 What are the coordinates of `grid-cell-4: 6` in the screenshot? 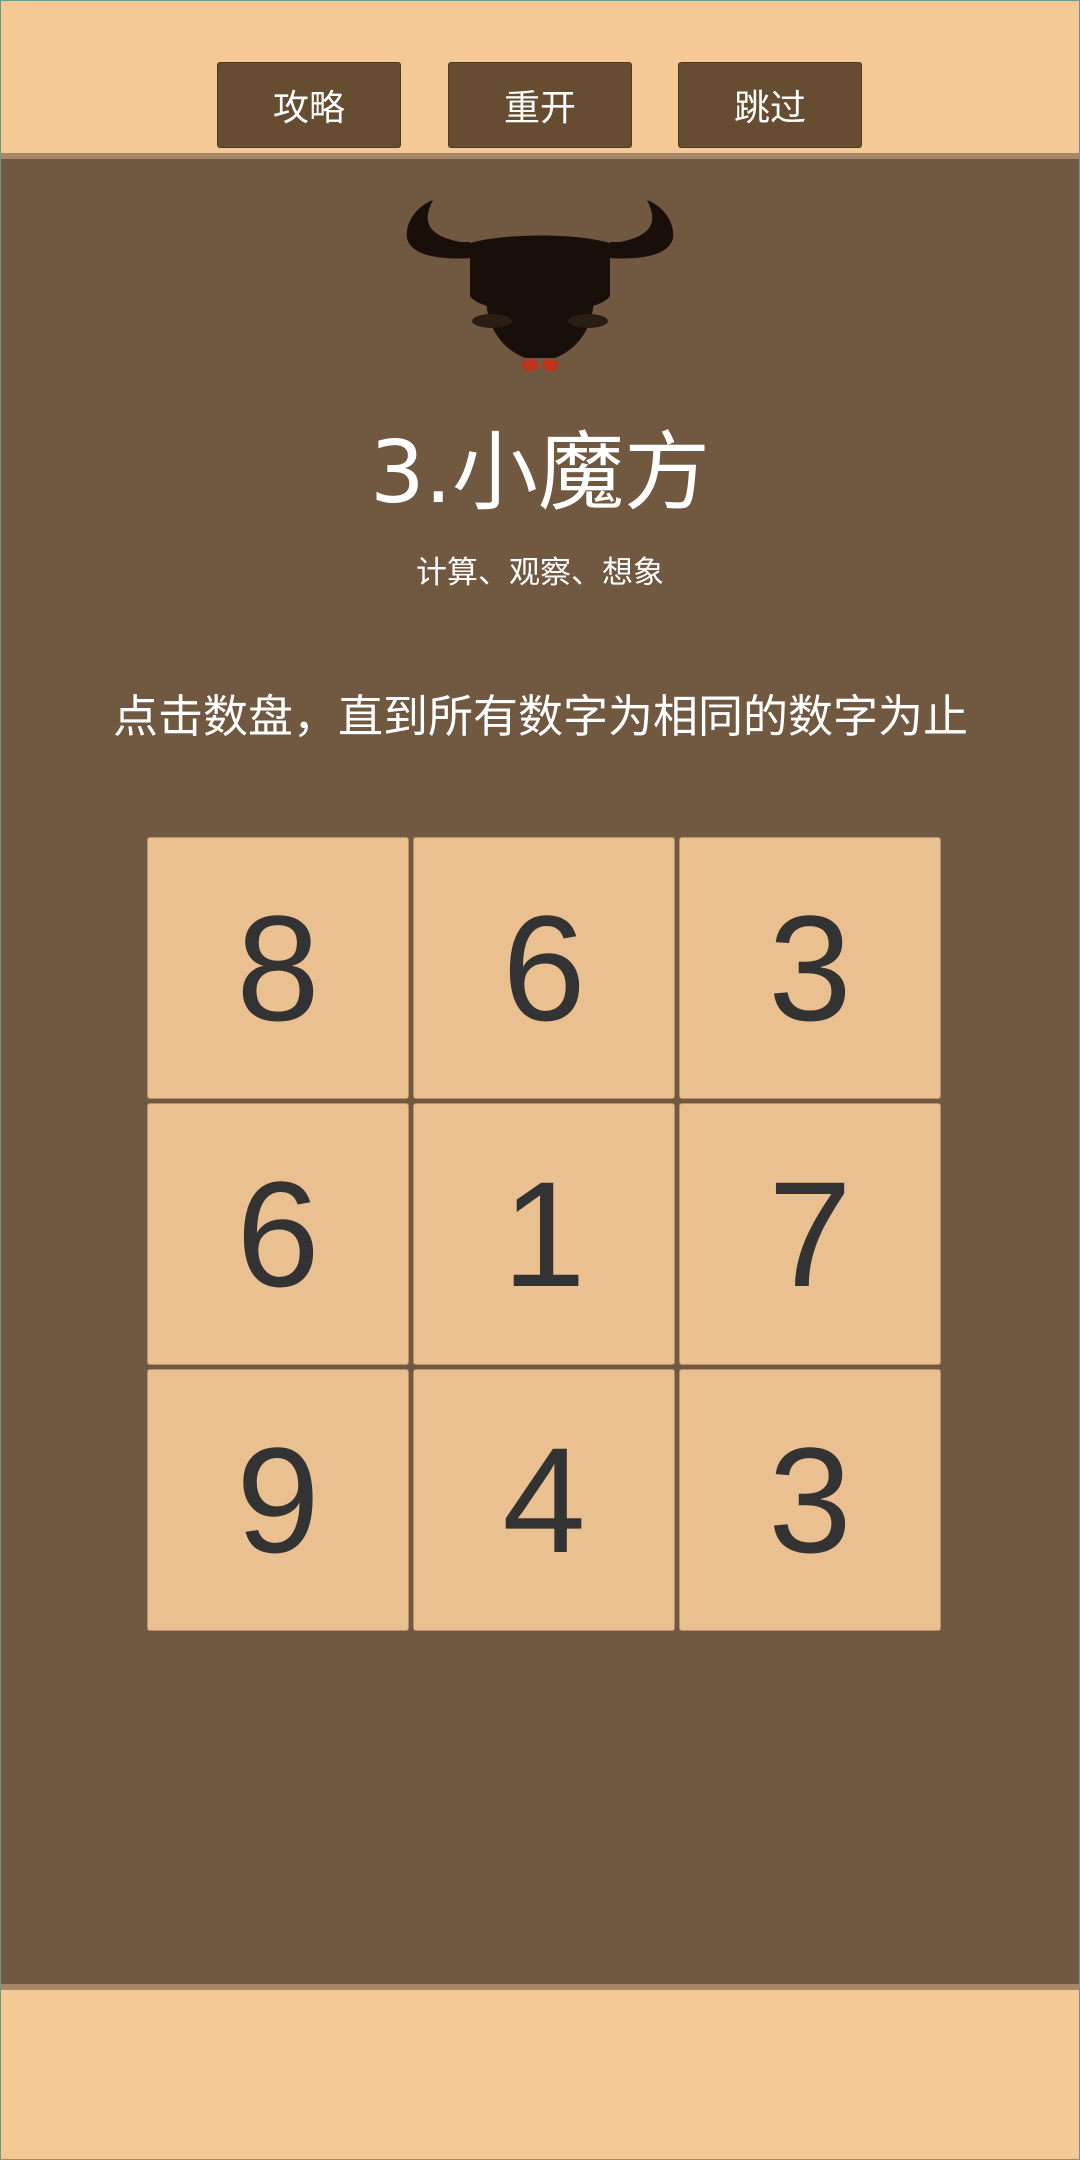 It's located at (278, 1234).